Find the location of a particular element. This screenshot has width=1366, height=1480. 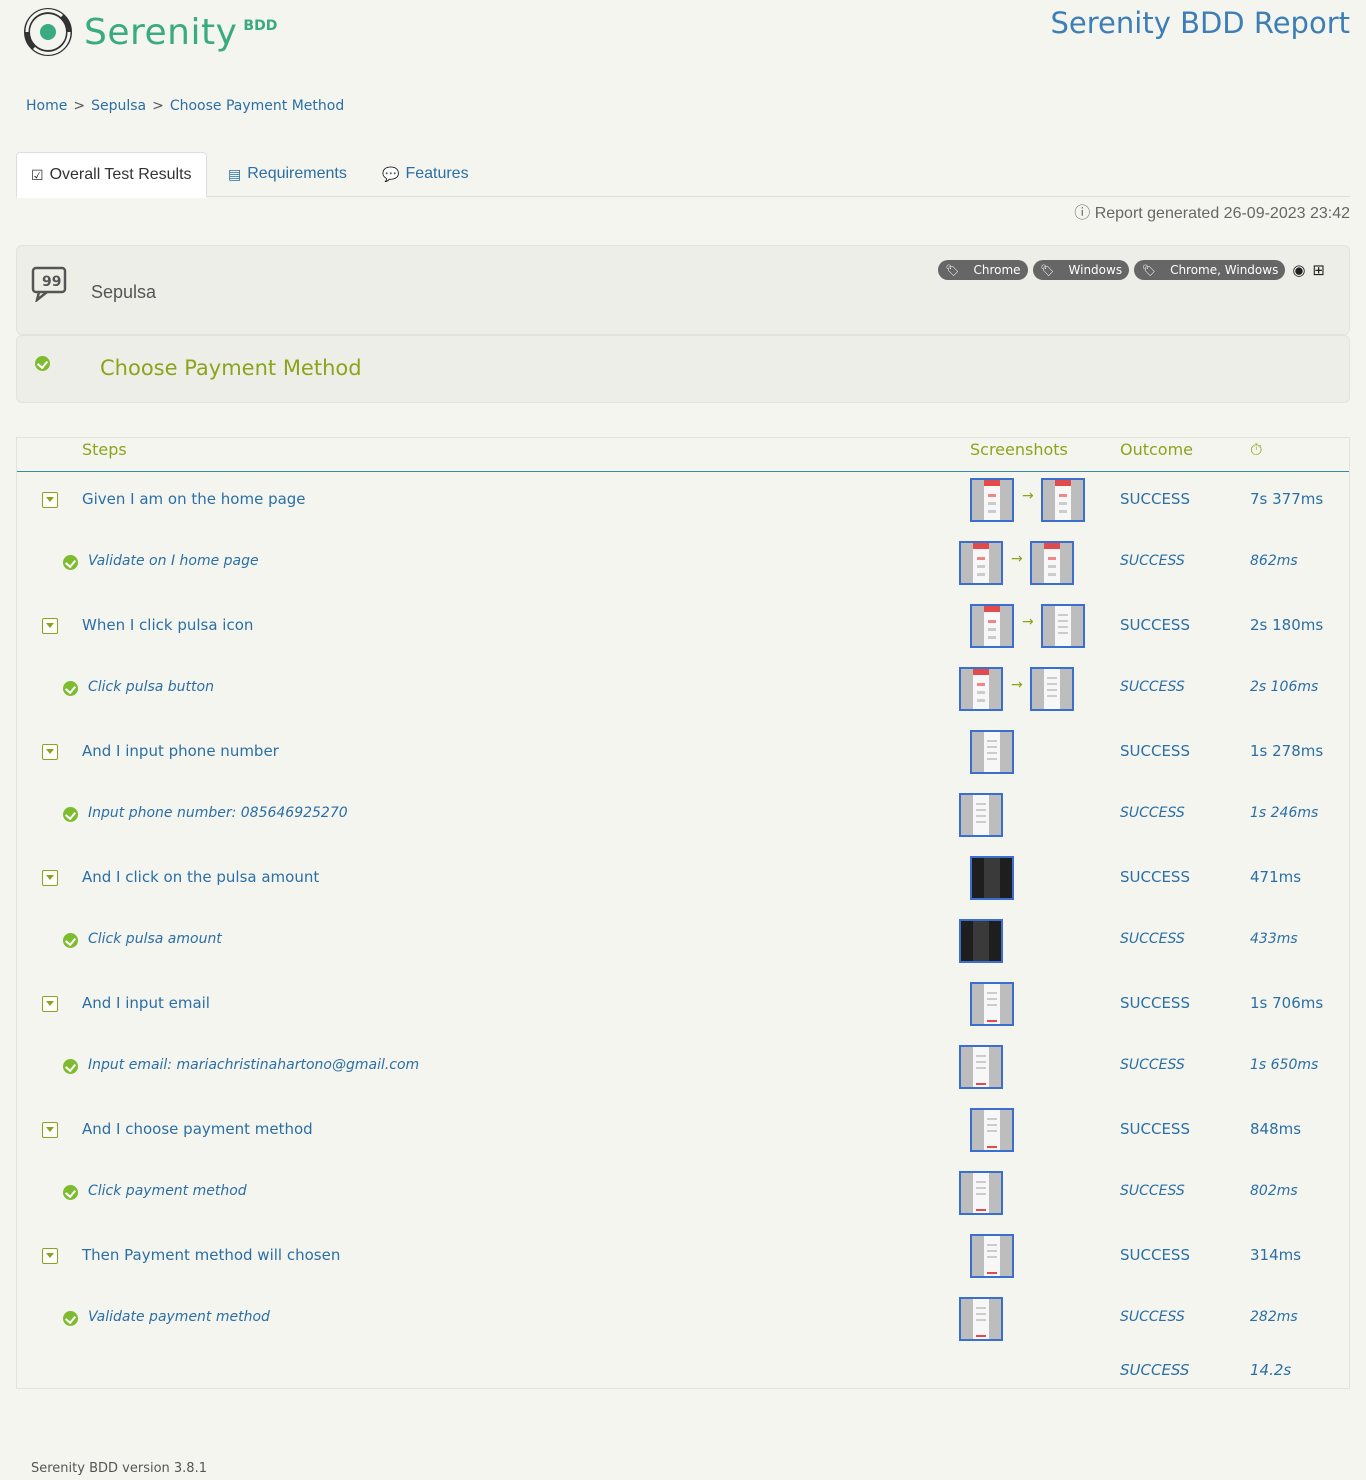

breadcrumb: Home > Sepulsa > Choose Payment Method is located at coordinates (185, 106).